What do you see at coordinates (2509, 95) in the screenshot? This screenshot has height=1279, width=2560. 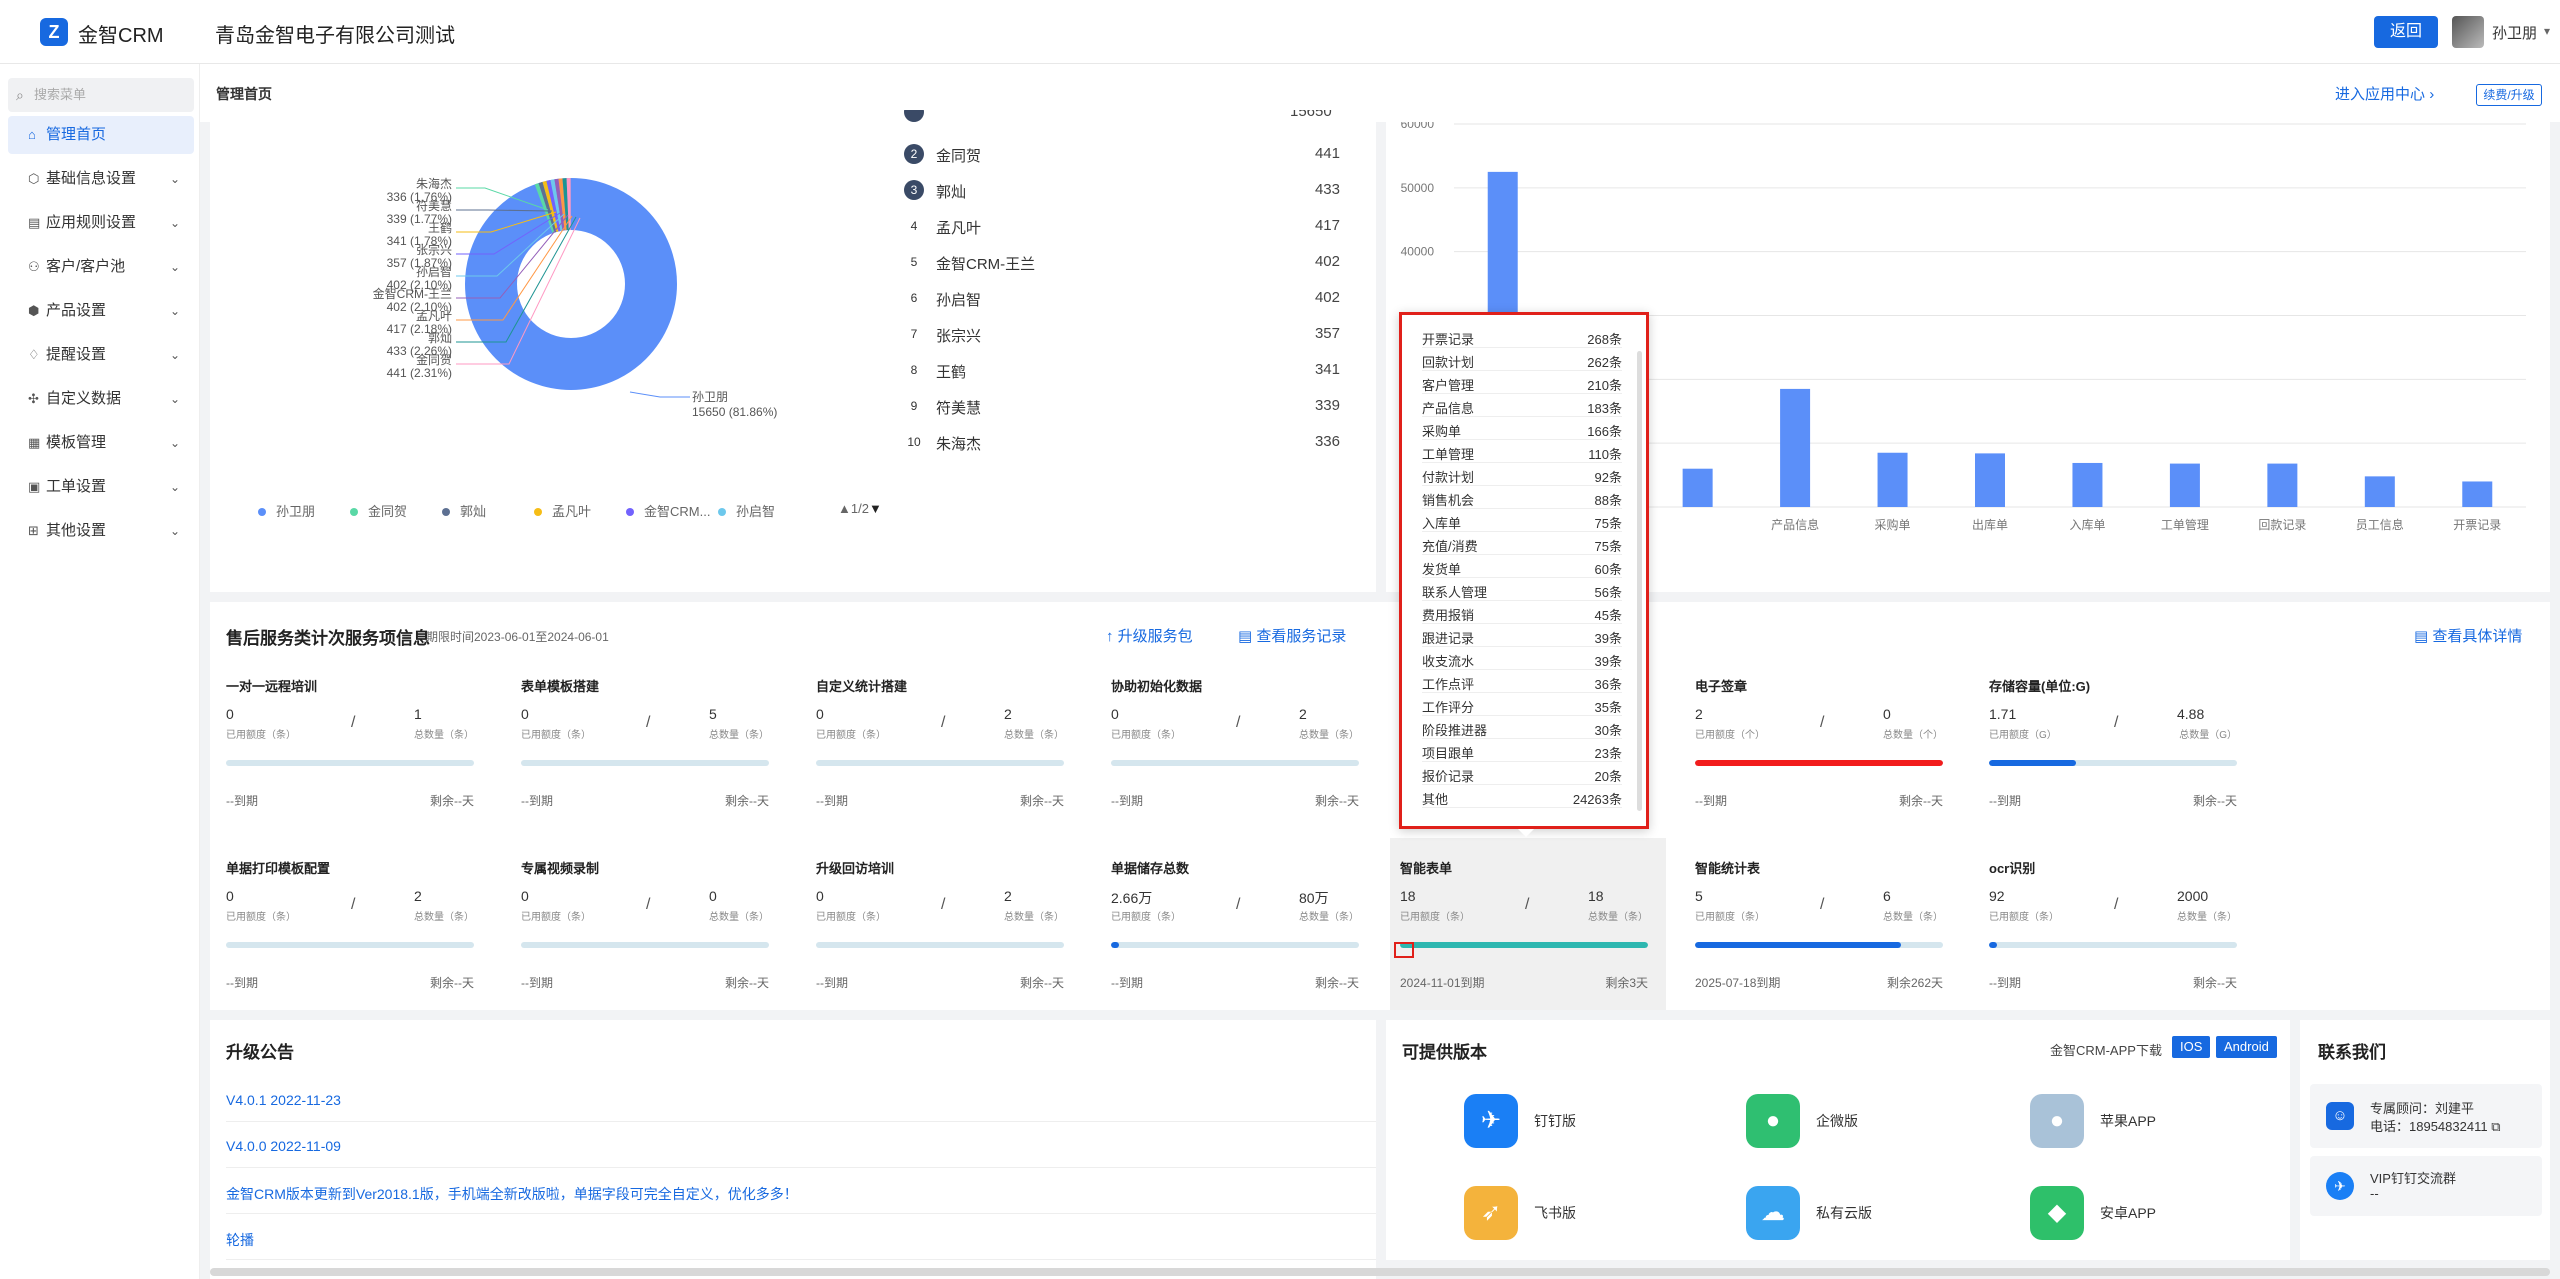 I see `renew-button: 续费/升级` at bounding box center [2509, 95].